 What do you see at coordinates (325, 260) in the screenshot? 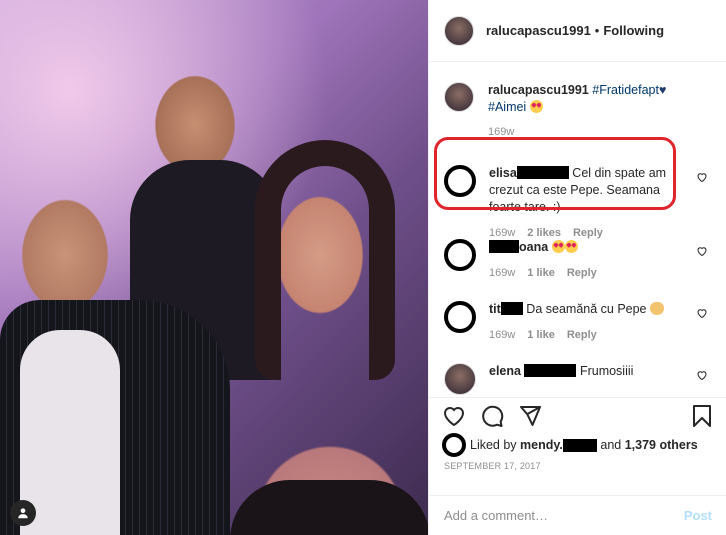
I see `photo-figure-right` at bounding box center [325, 260].